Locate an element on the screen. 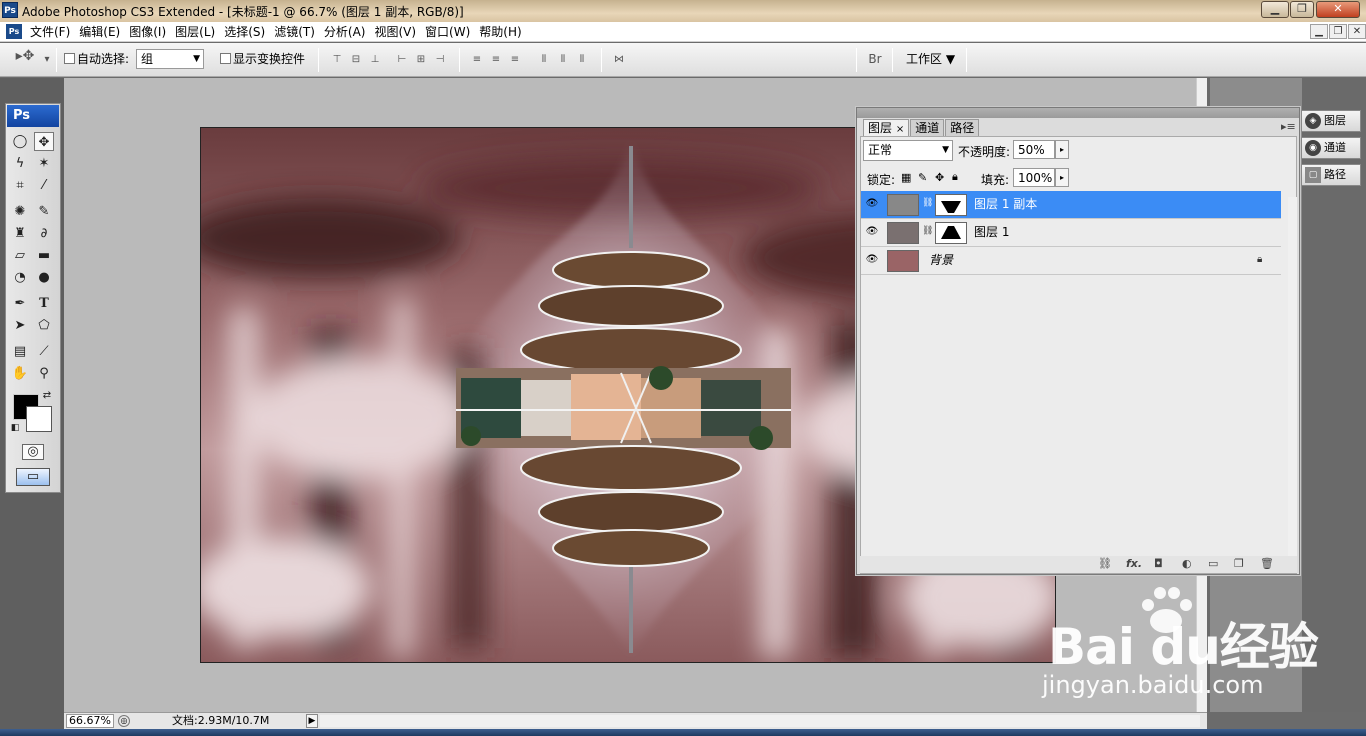 The height and width of the screenshot is (736, 1366). align-vcenter-icon: ⊟ is located at coordinates (356, 59).